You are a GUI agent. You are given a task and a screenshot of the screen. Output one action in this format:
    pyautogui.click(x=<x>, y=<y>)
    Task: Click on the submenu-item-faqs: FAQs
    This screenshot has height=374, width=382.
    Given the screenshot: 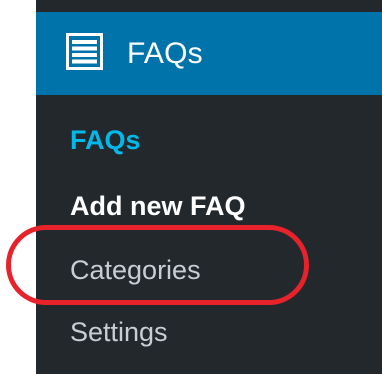 What is the action you would take?
    pyautogui.click(x=105, y=140)
    